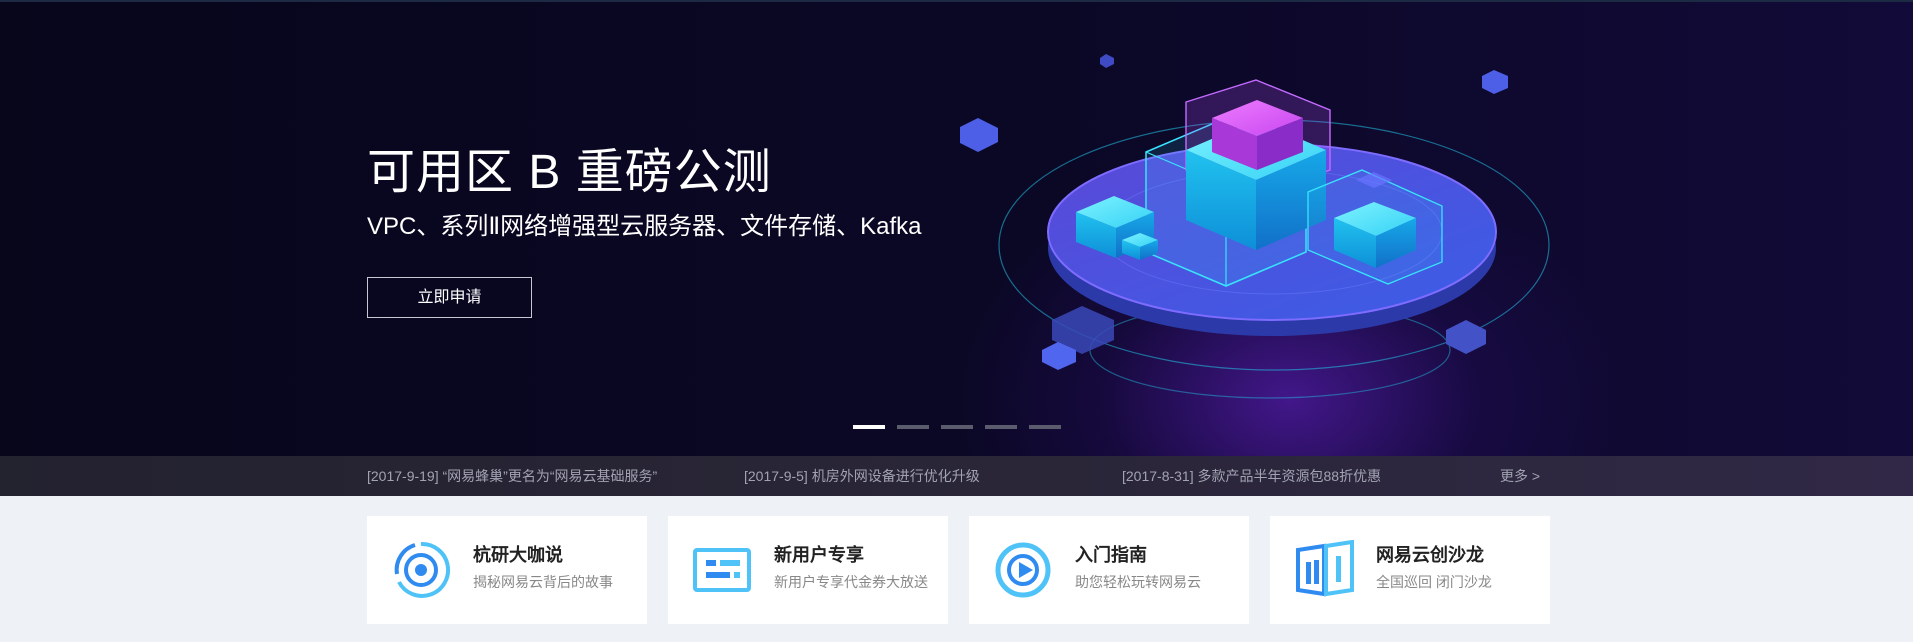 The image size is (1913, 642). Describe the element at coordinates (862, 476) in the screenshot. I see `news-item: [2017-9-5] 机房外网设备进行优化升级` at that location.